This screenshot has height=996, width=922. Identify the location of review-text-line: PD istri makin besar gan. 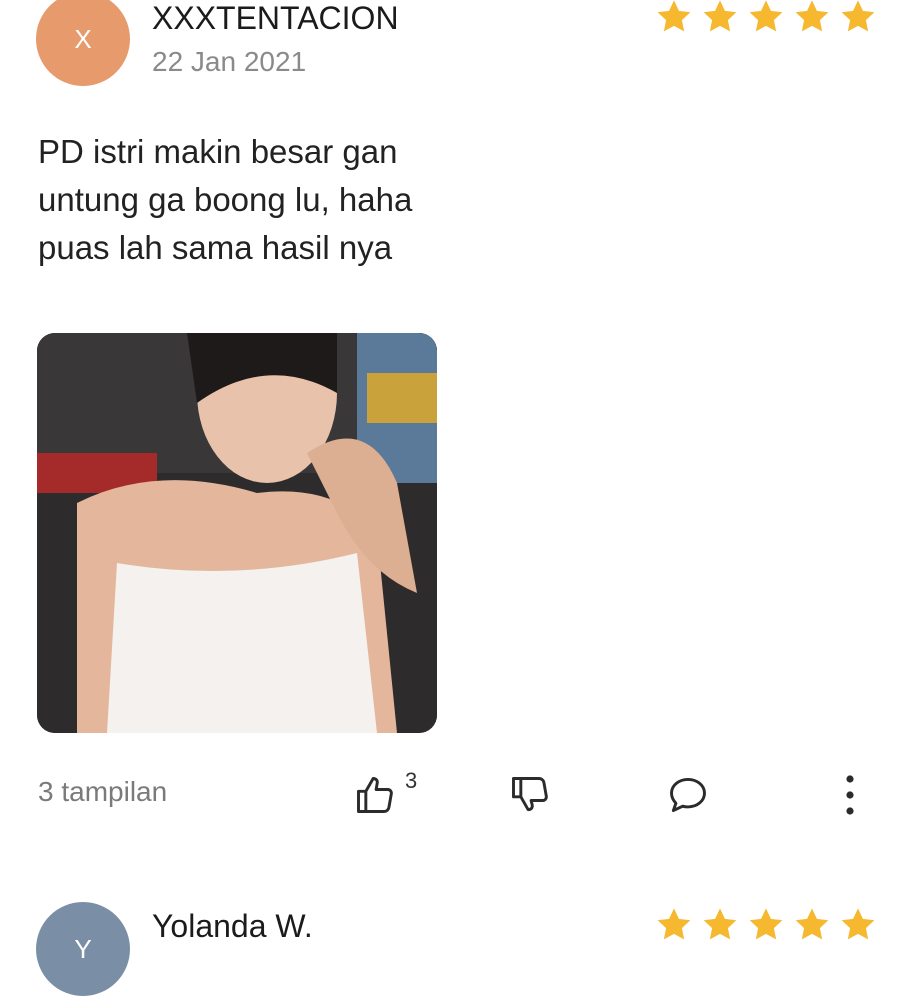
(218, 151).